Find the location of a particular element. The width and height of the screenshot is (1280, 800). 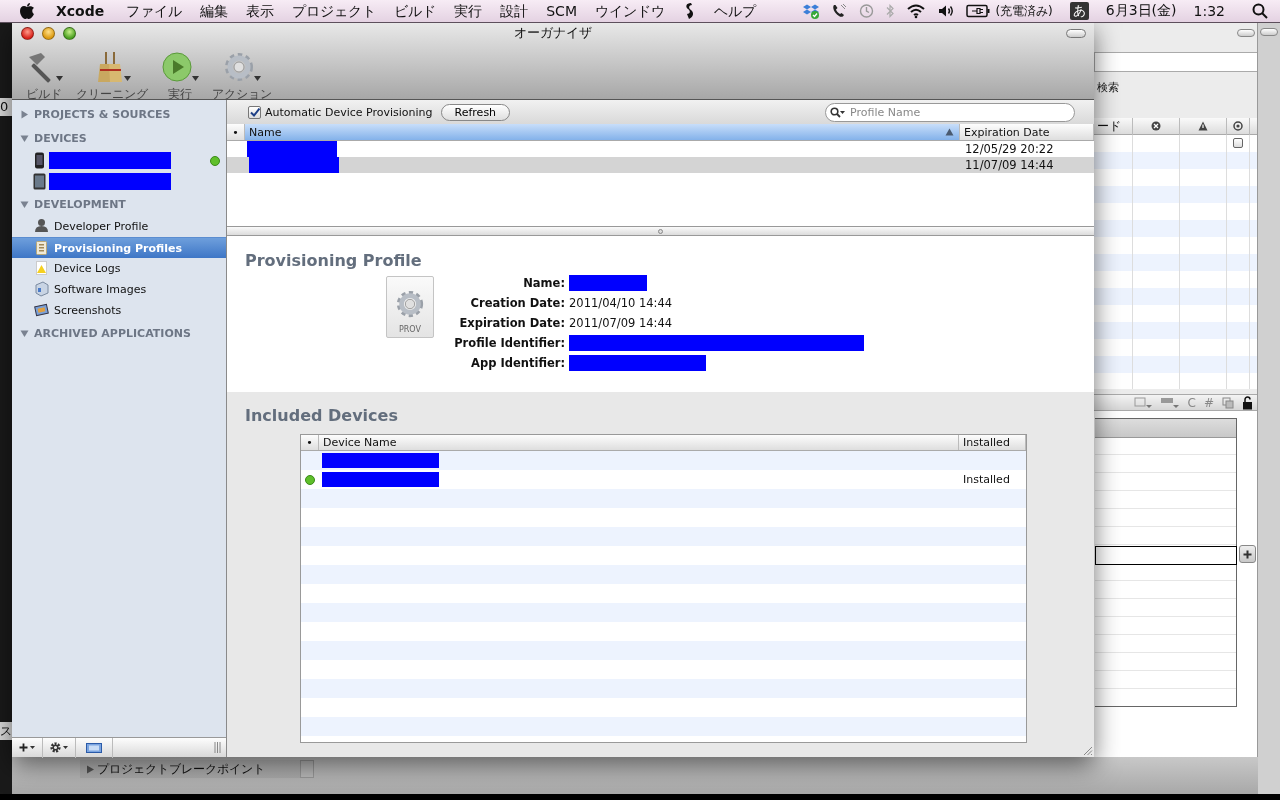

menu-item: 実行 is located at coordinates (468, 11).